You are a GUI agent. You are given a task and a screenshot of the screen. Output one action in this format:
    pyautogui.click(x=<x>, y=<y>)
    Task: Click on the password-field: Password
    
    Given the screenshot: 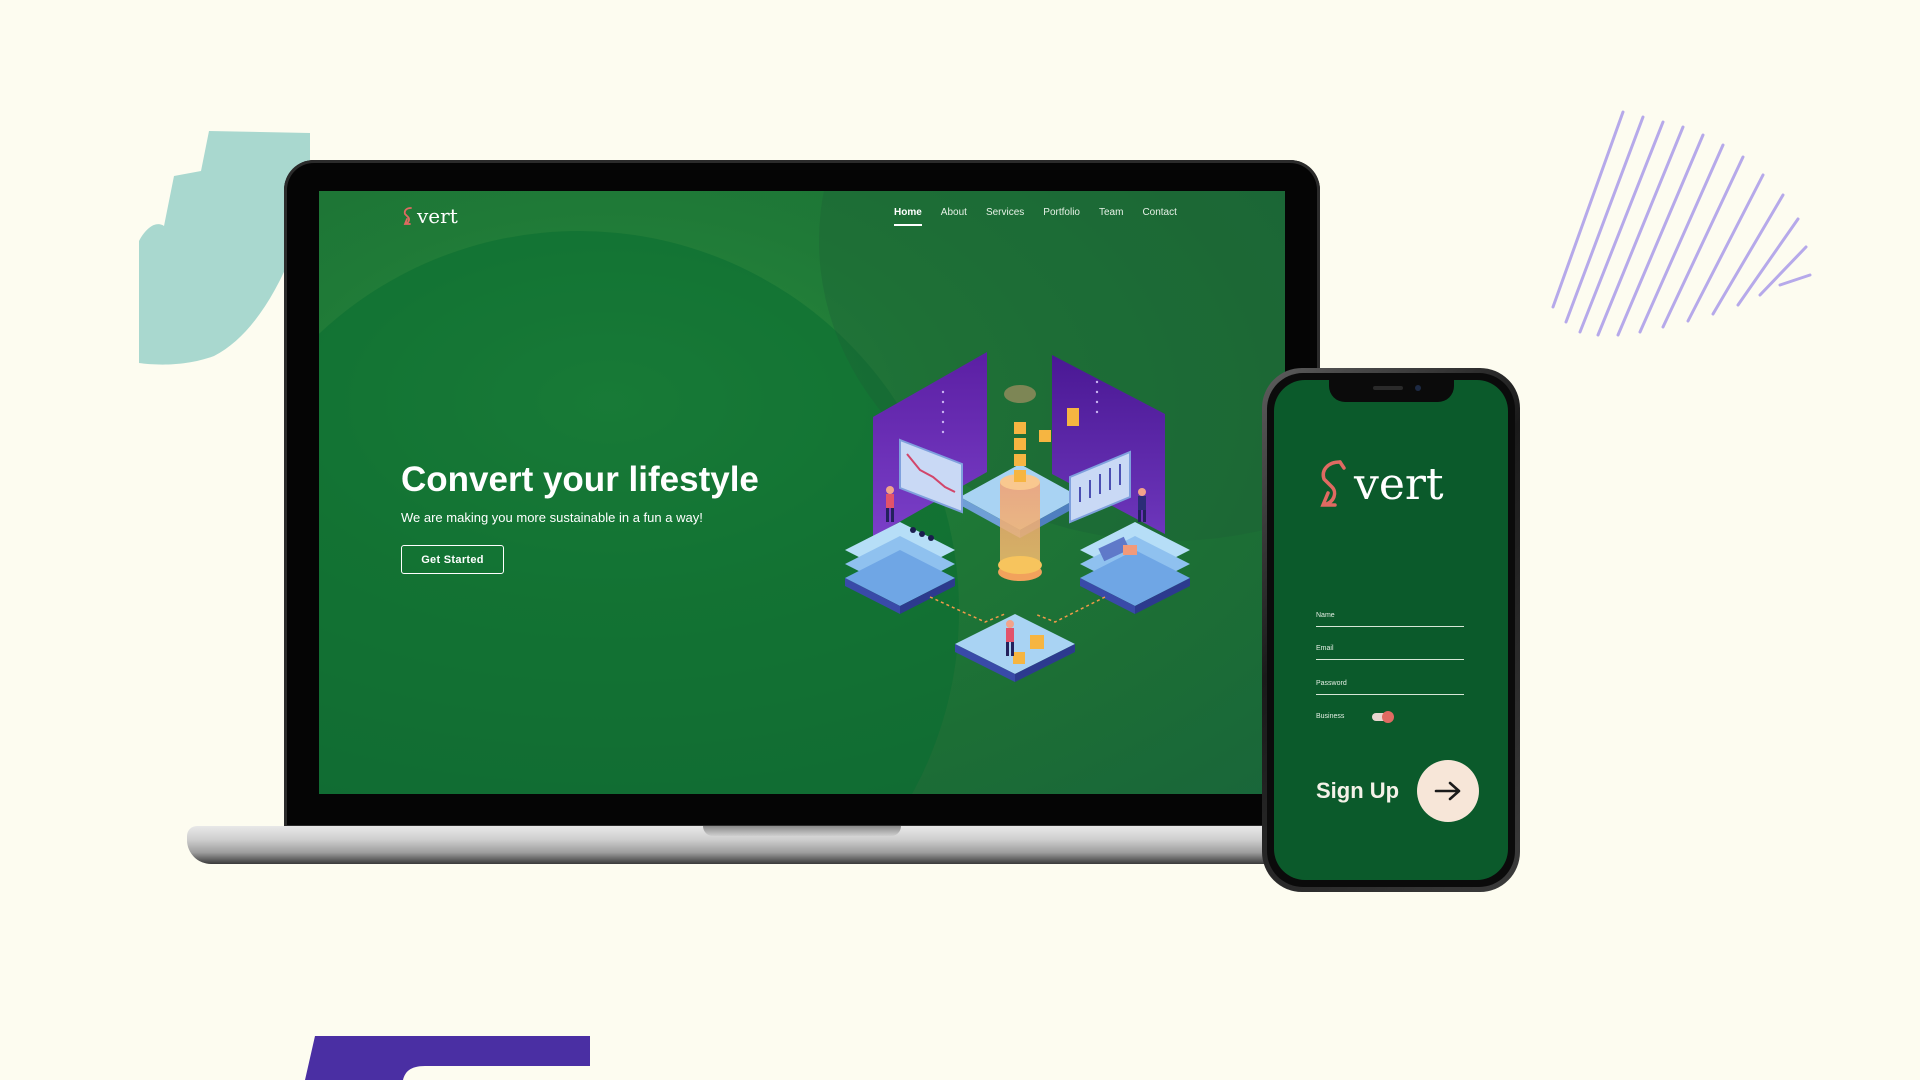 What is the action you would take?
    pyautogui.click(x=1390, y=686)
    